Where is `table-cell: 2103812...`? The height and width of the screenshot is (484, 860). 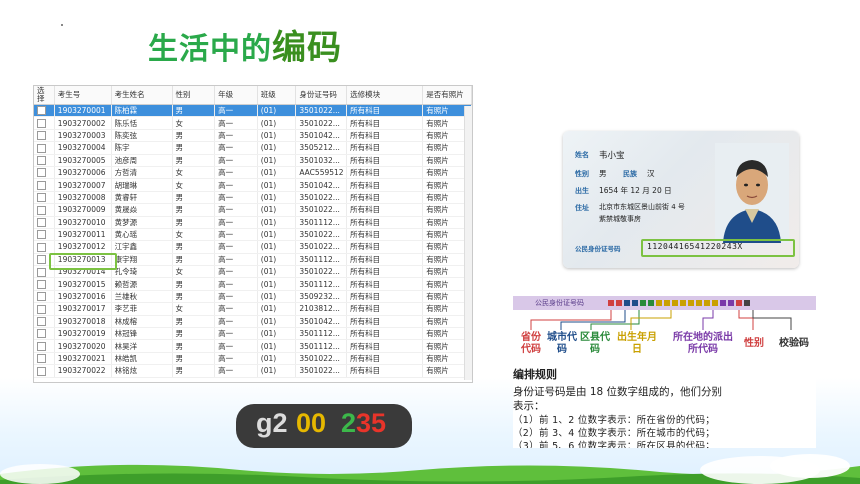 table-cell: 2103812... is located at coordinates (321, 309).